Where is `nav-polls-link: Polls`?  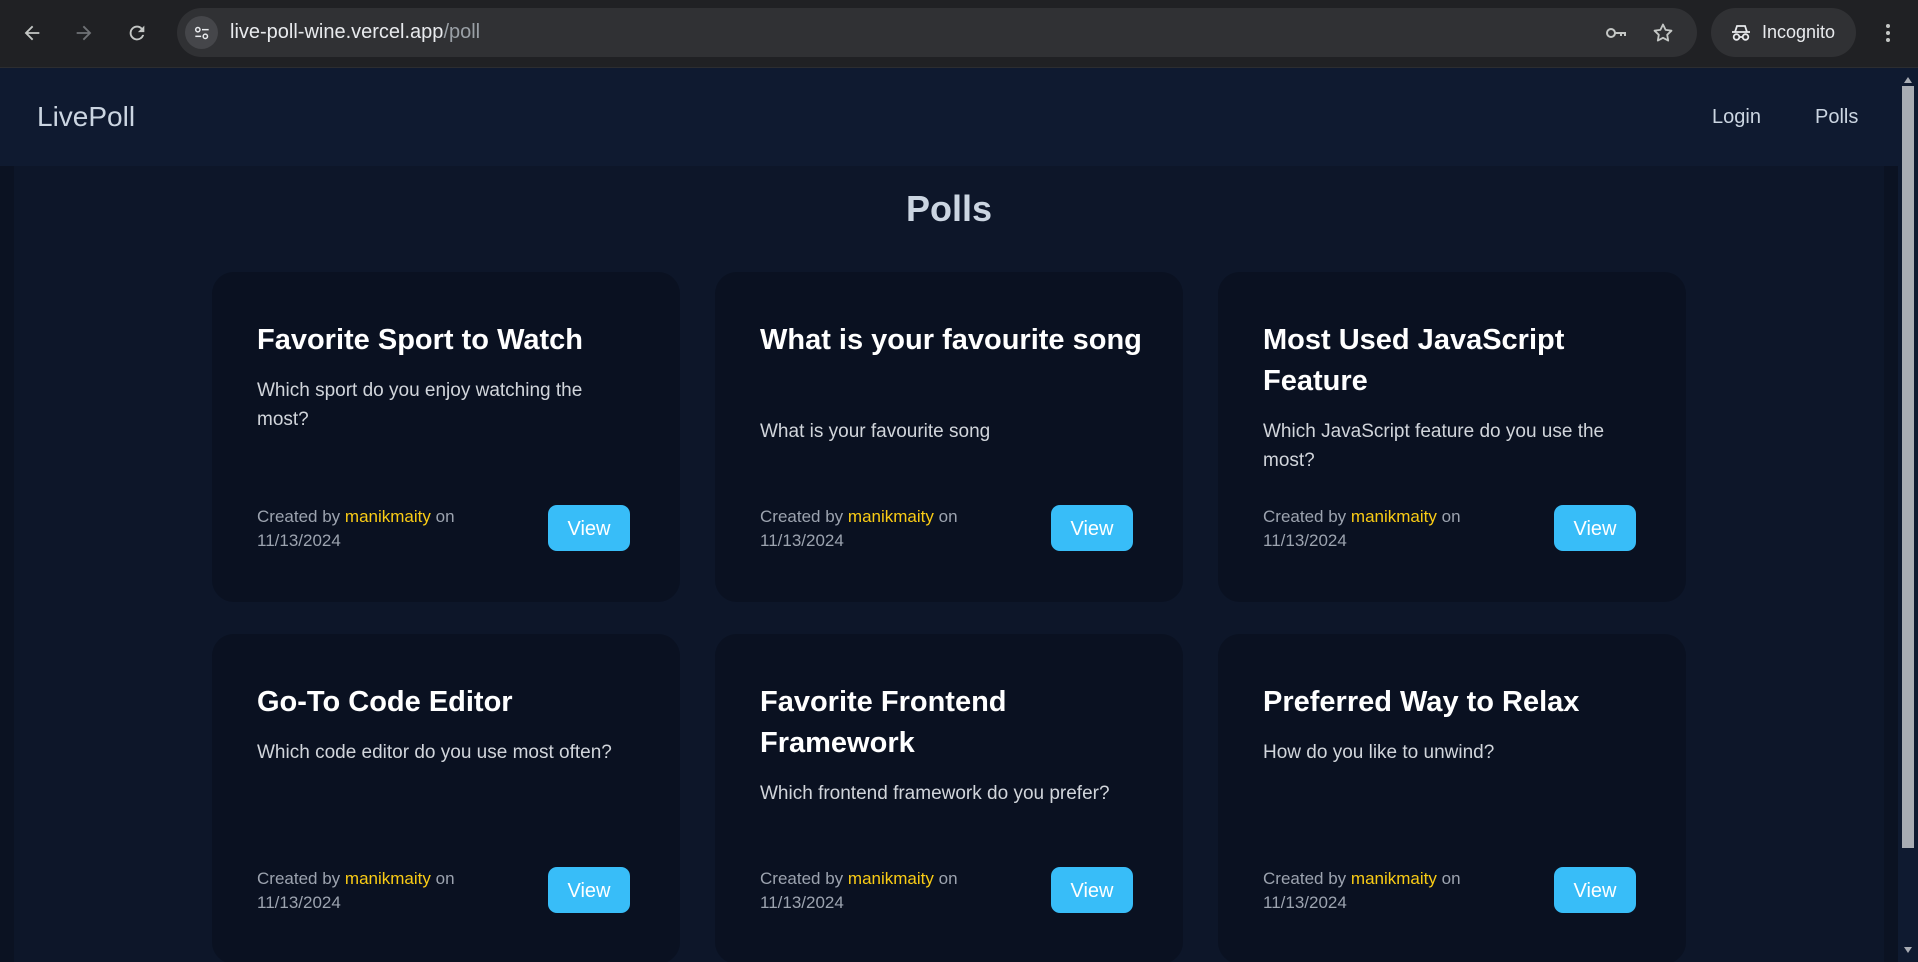 nav-polls-link: Polls is located at coordinates (1836, 117).